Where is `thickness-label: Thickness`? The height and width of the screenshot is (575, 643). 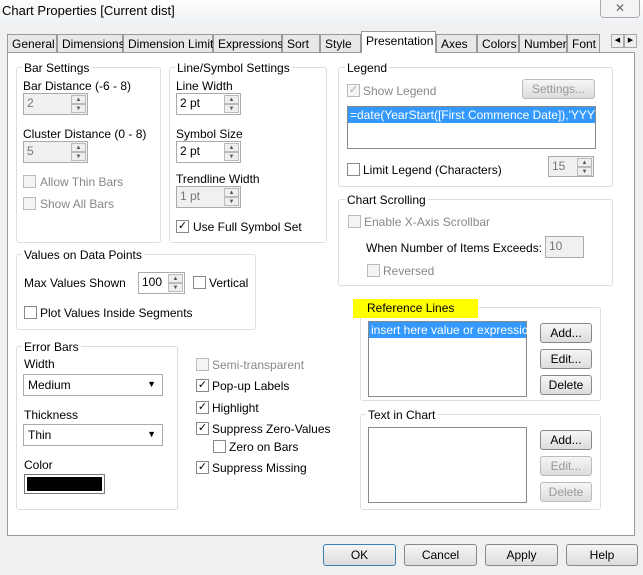 thickness-label: Thickness is located at coordinates (51, 415).